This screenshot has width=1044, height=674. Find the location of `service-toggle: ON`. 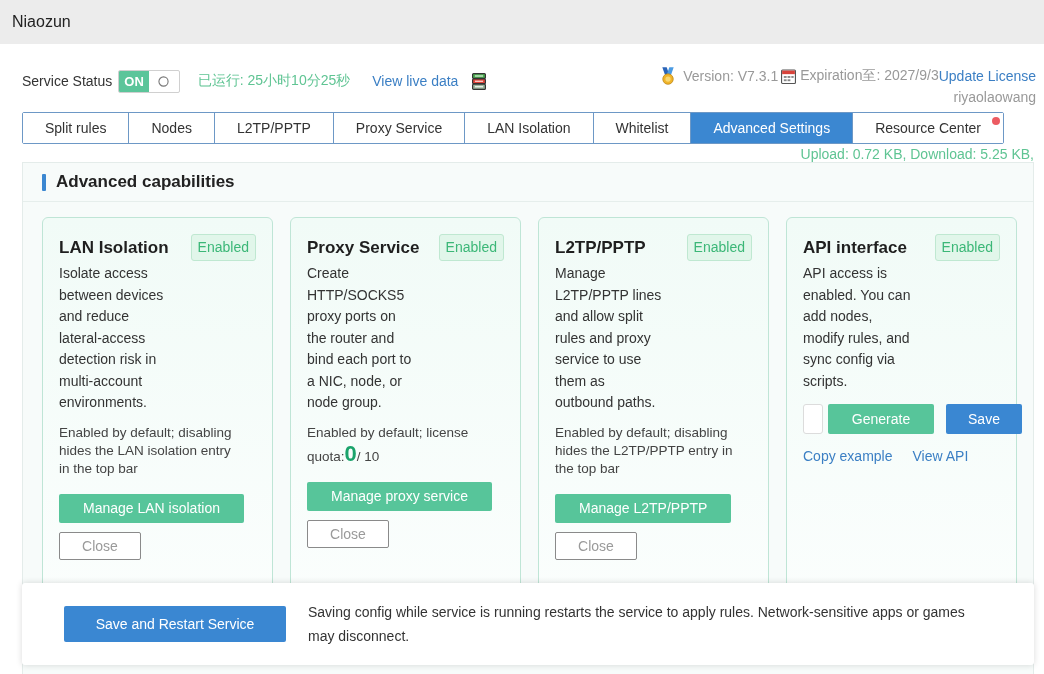

service-toggle: ON is located at coordinates (149, 81).